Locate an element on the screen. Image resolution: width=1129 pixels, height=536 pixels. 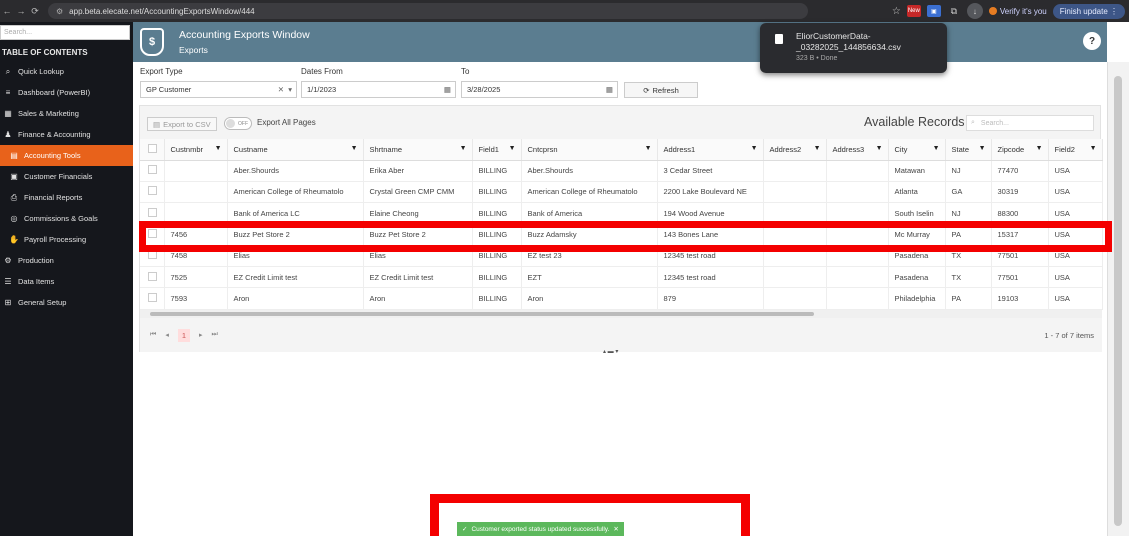
column-header: Address3 ▼ is located at coordinates (857, 150).